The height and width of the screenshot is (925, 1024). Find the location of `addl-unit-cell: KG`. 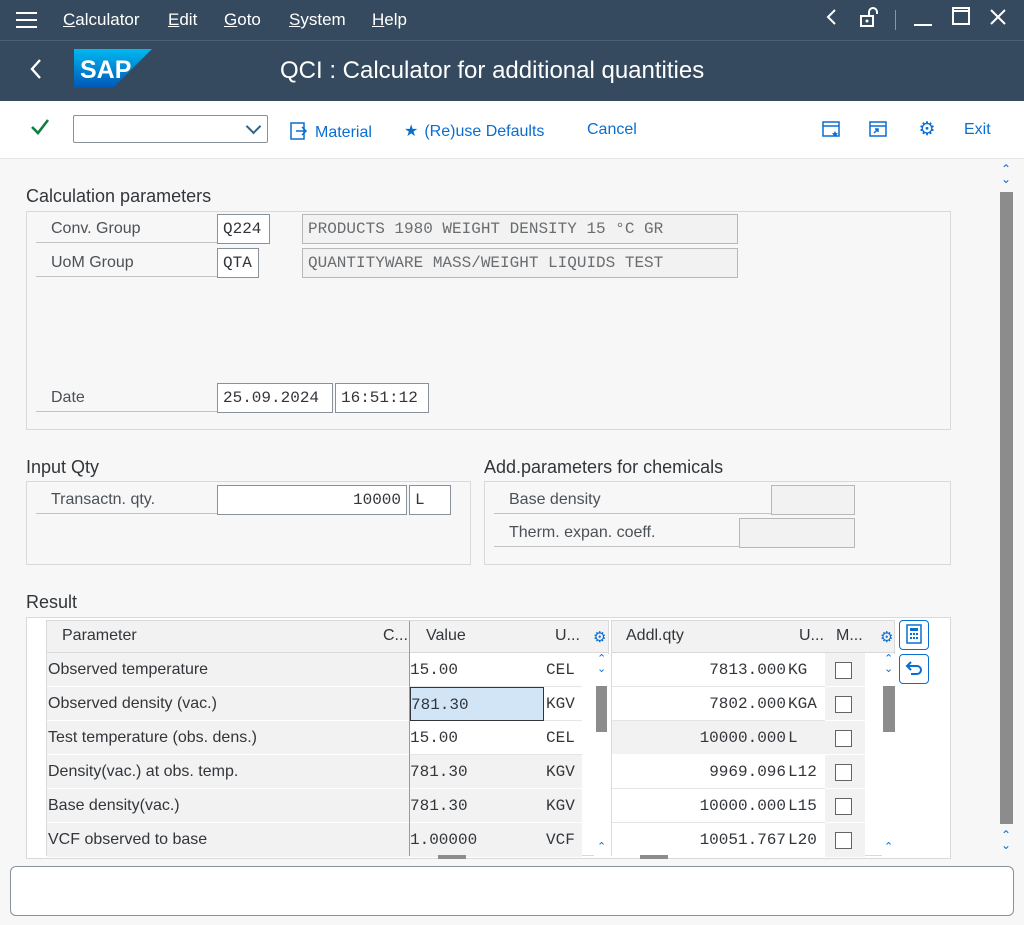

addl-unit-cell: KG is located at coordinates (806, 670).